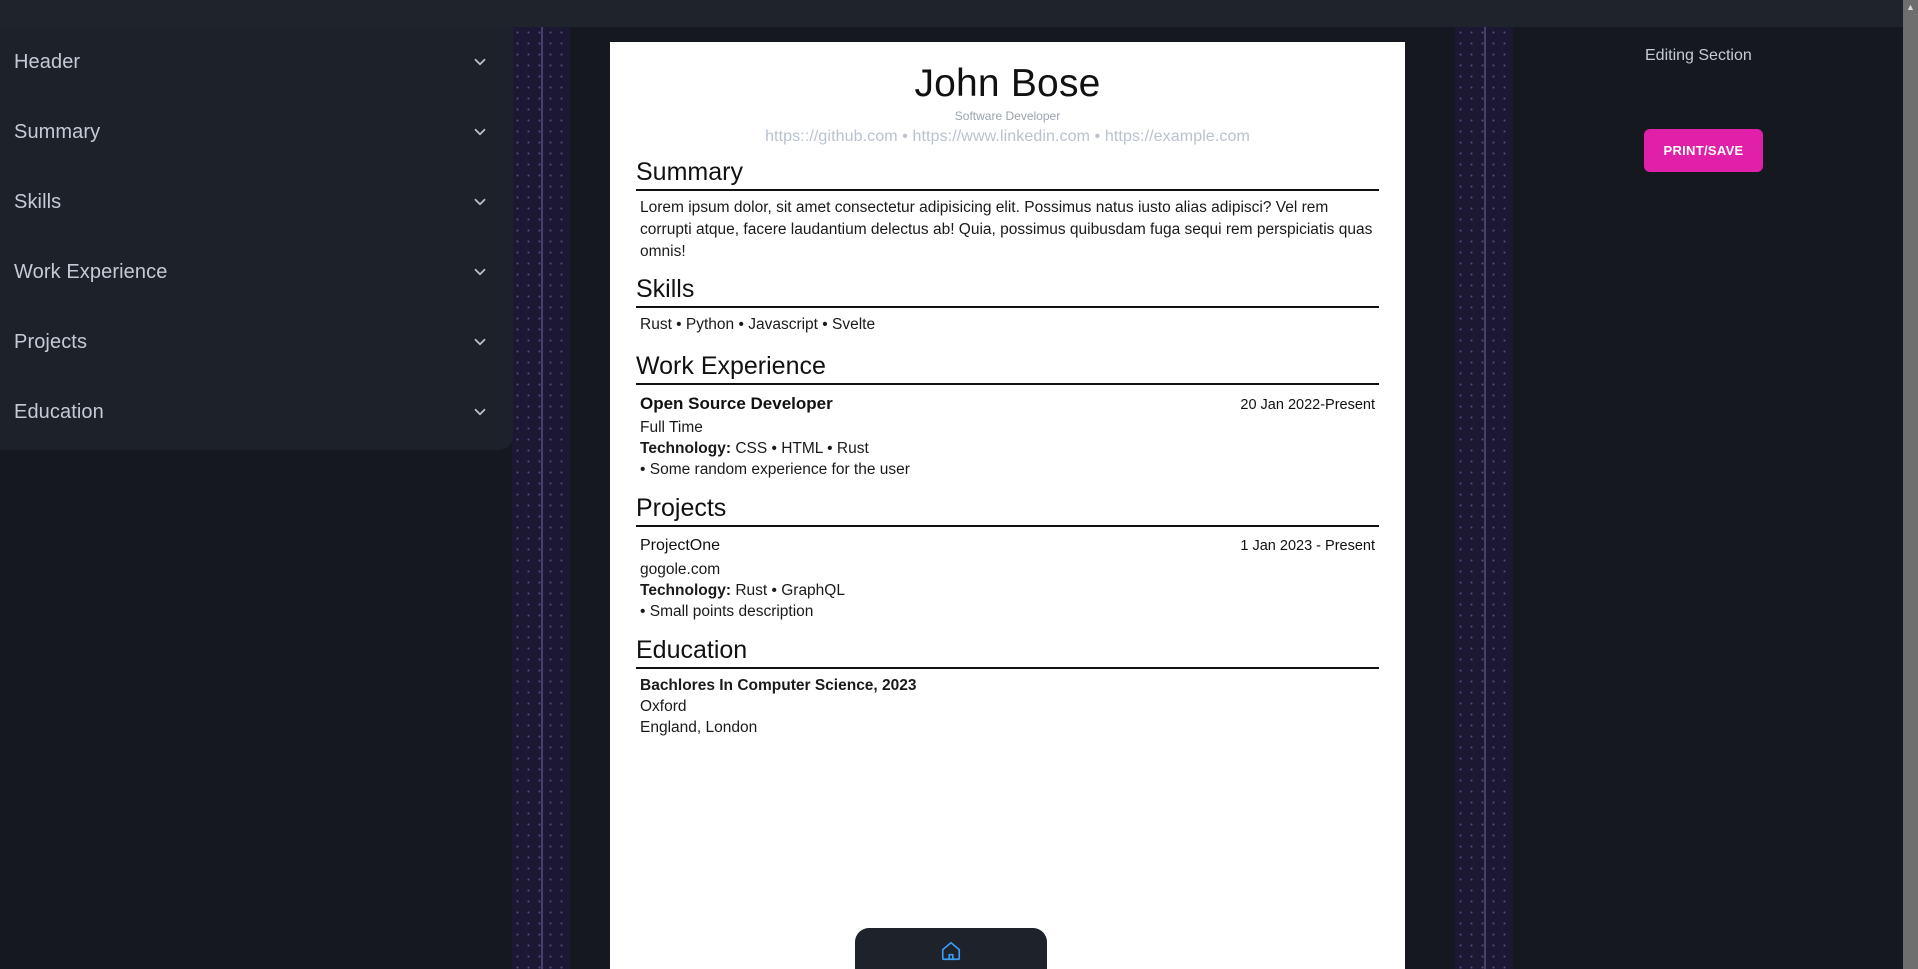 Image resolution: width=1918 pixels, height=969 pixels. What do you see at coordinates (1703, 150) in the screenshot?
I see `print-save-button: PRINT/SAVE` at bounding box center [1703, 150].